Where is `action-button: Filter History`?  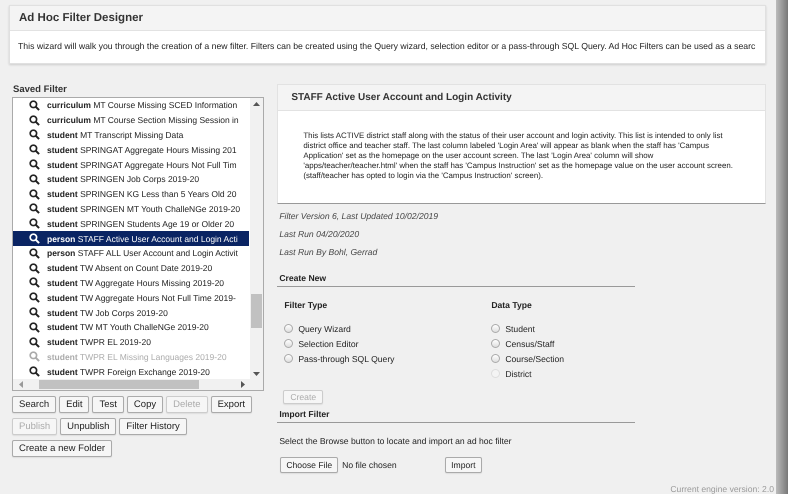 action-button: Filter History is located at coordinates (153, 426).